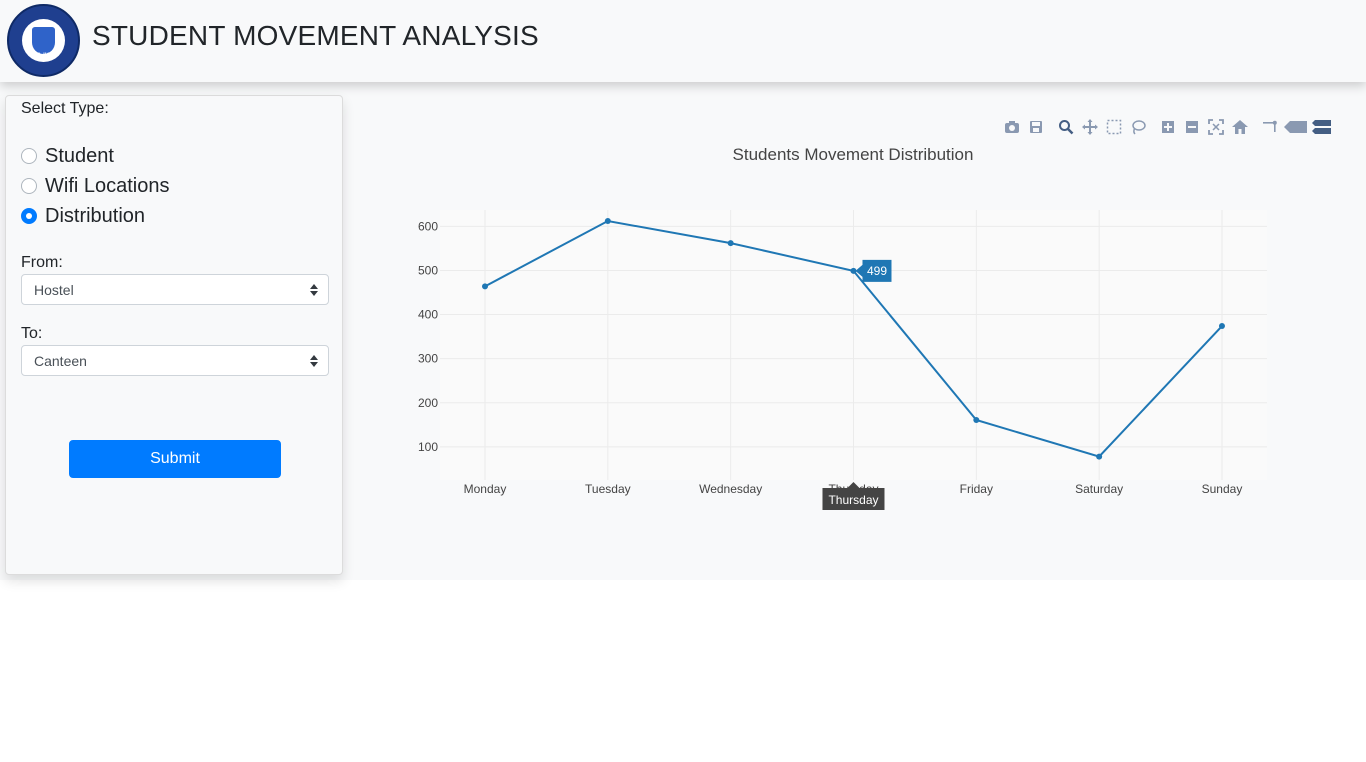 The width and height of the screenshot is (1366, 762). Describe the element at coordinates (1222, 489) in the screenshot. I see `x-tick-label: Sunday` at that location.